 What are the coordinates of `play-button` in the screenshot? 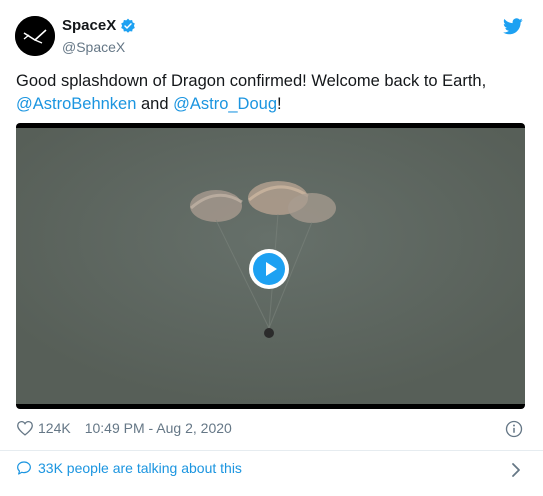 It's located at (269, 269).